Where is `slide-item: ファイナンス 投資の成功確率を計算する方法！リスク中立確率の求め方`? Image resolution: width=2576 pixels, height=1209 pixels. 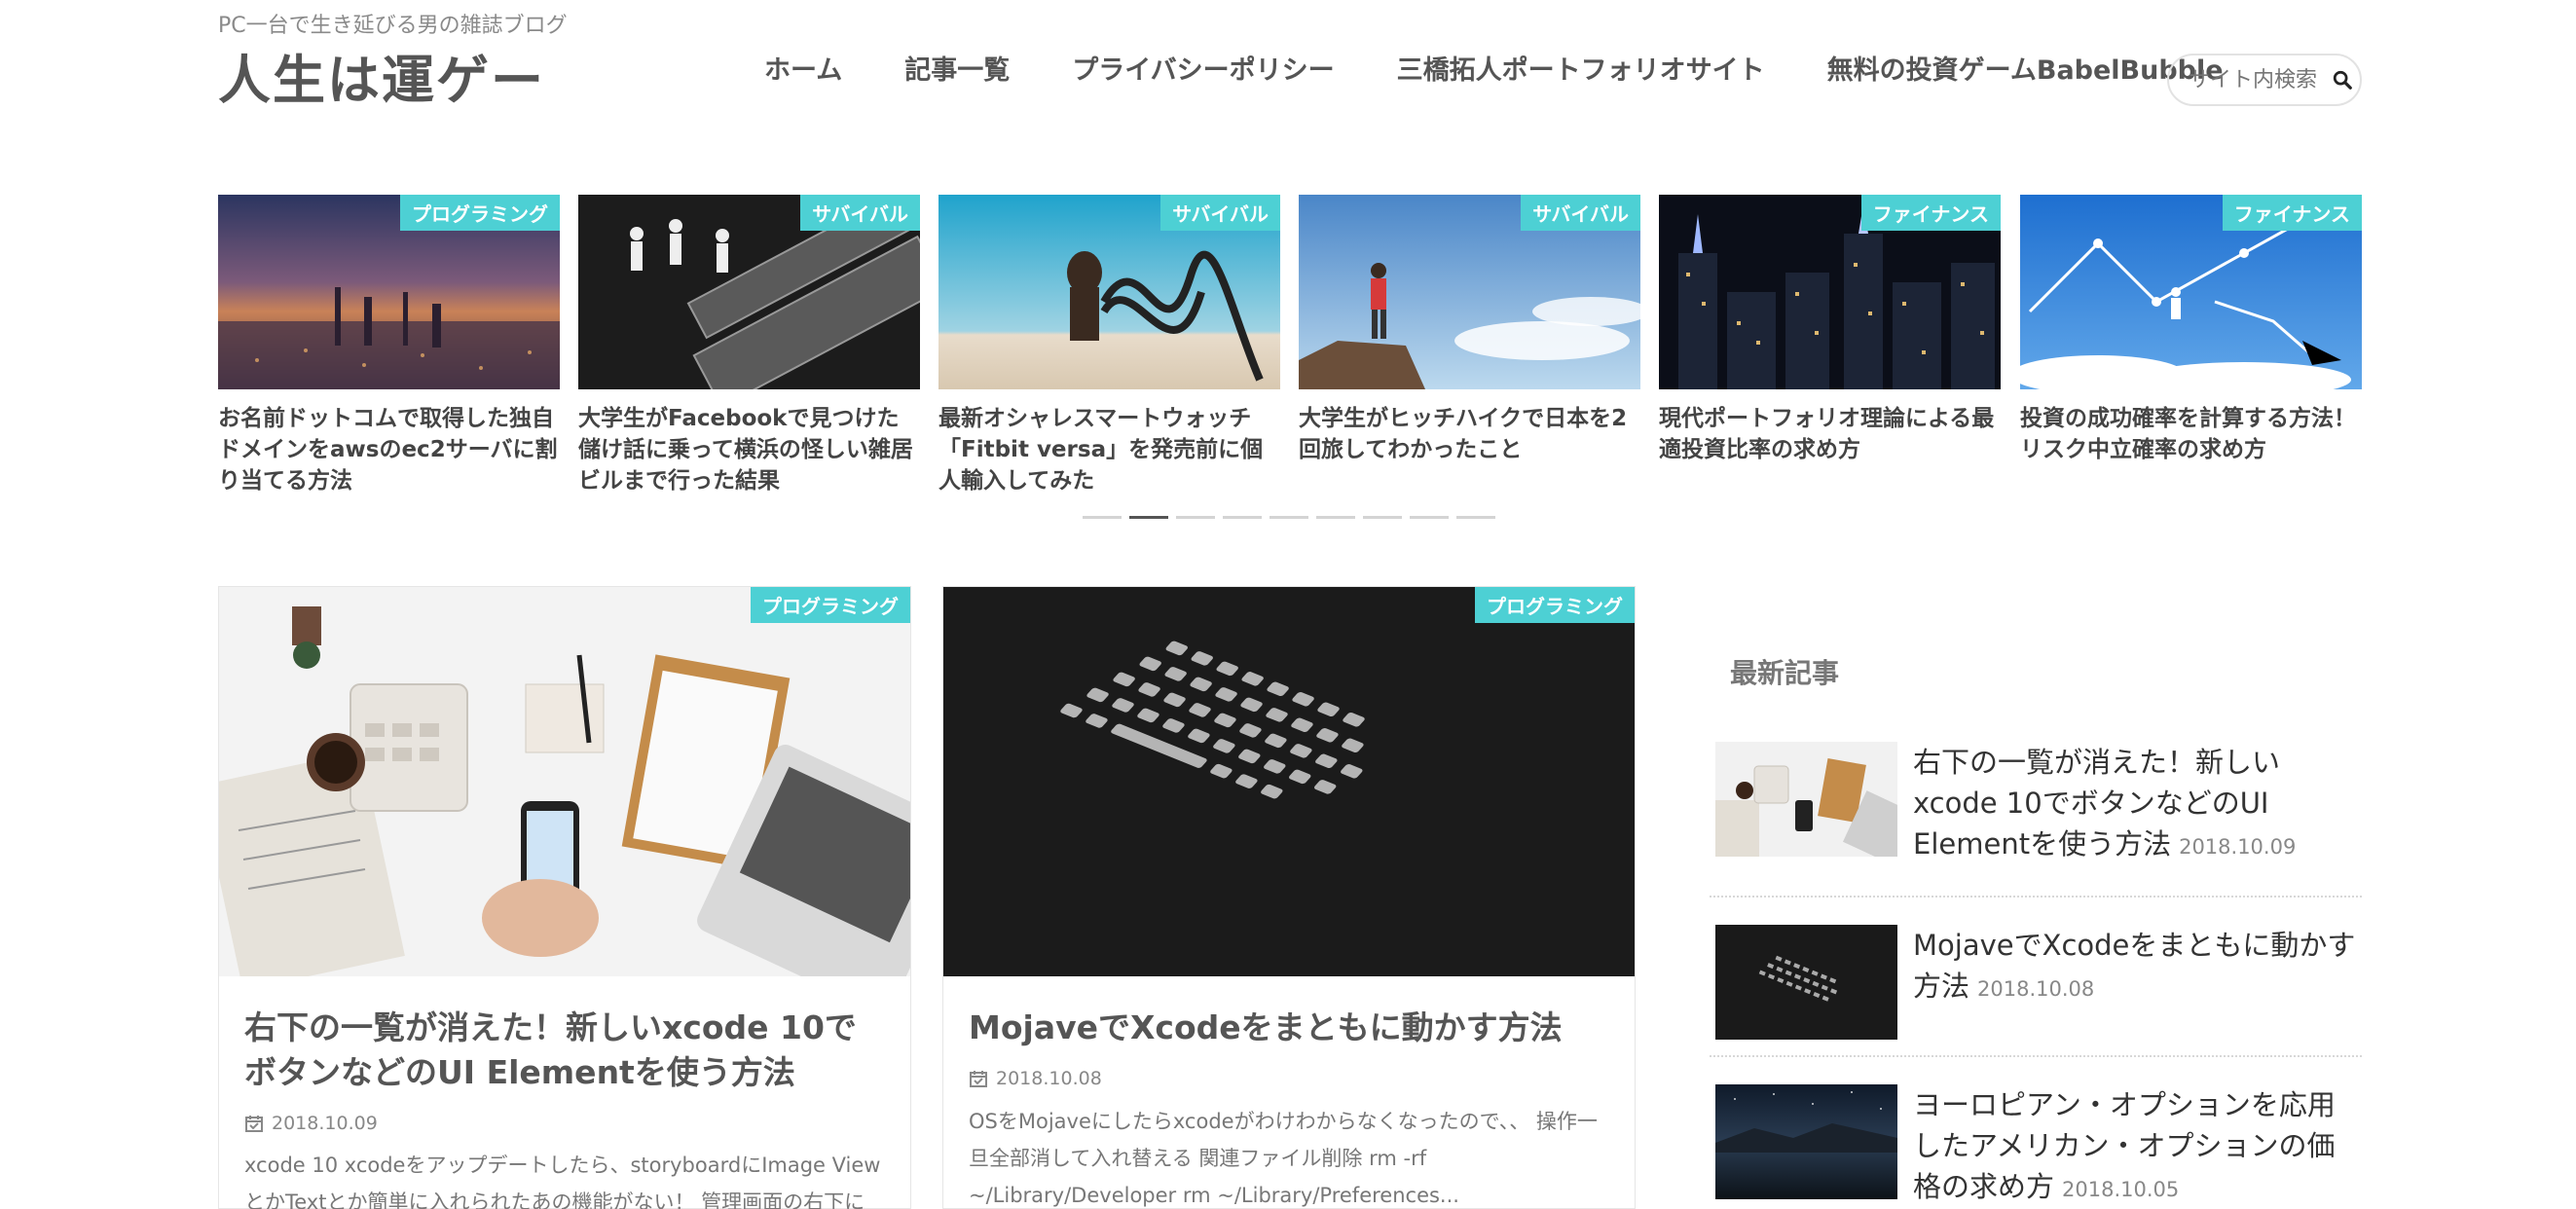
slide-item: ファイナンス 投資の成功確率を計算する方法！リスク中立確率の求め方 is located at coordinates (2191, 330).